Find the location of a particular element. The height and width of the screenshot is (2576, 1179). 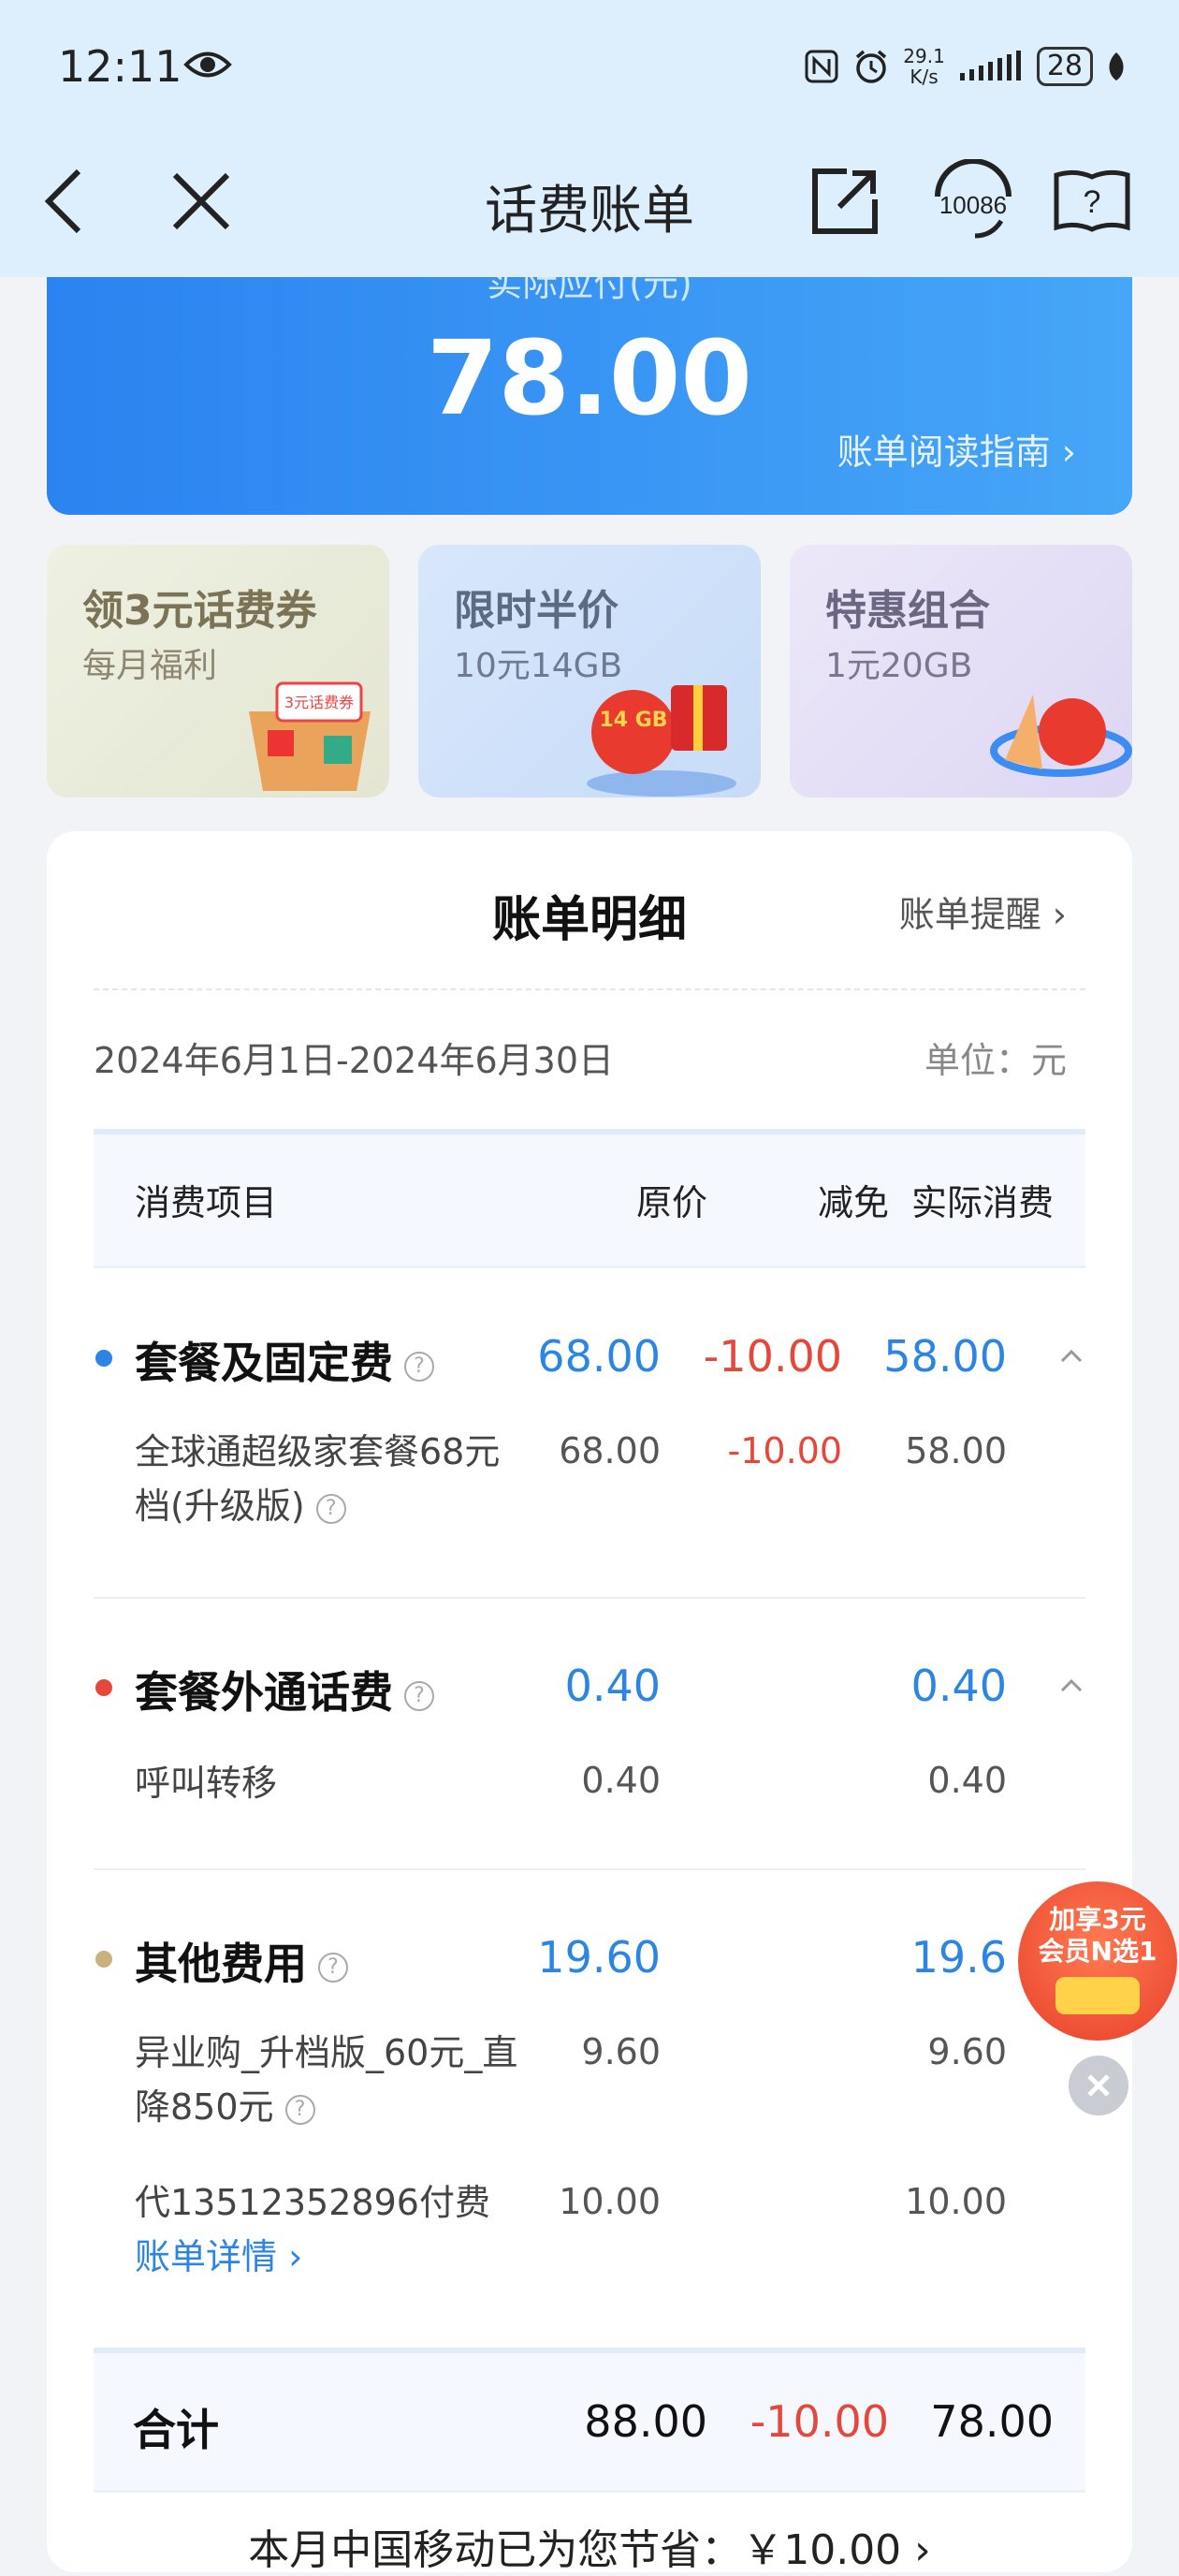

promo-title: 限时半价 is located at coordinates (536, 611).